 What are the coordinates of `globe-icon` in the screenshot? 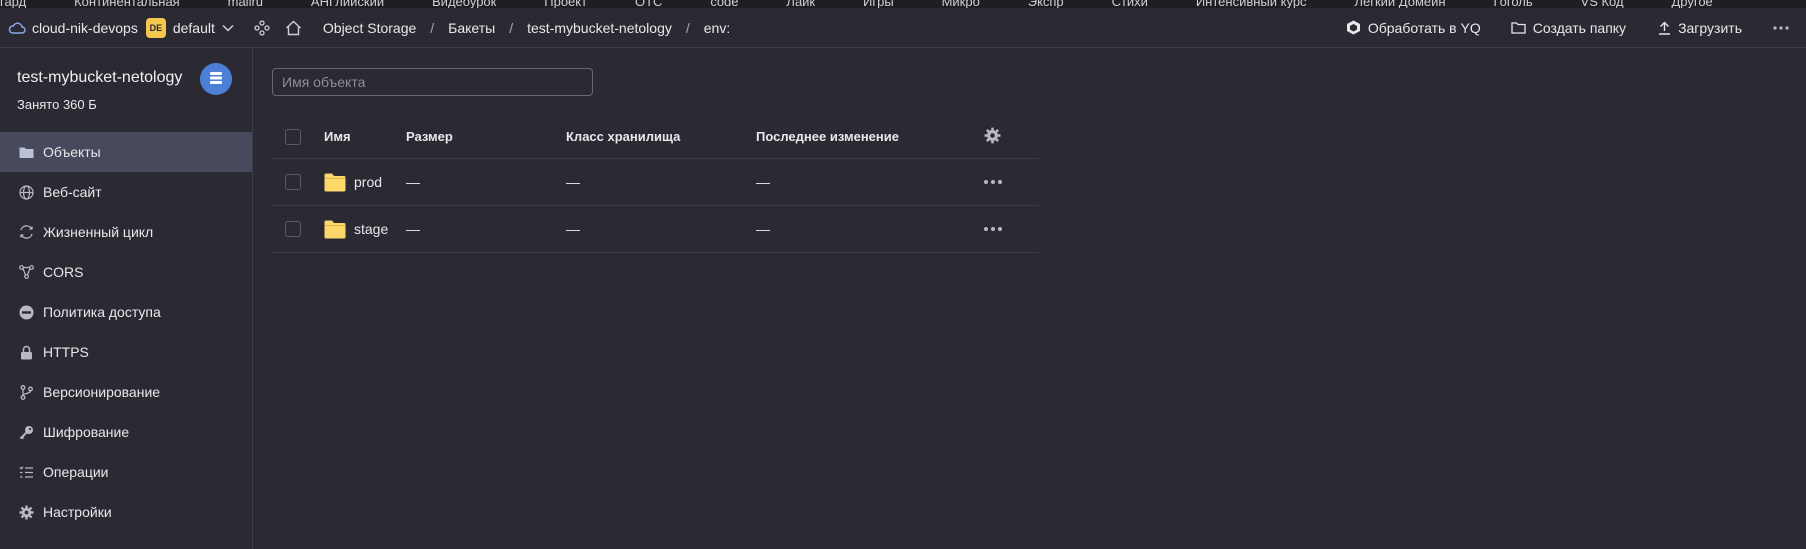 It's located at (26, 192).